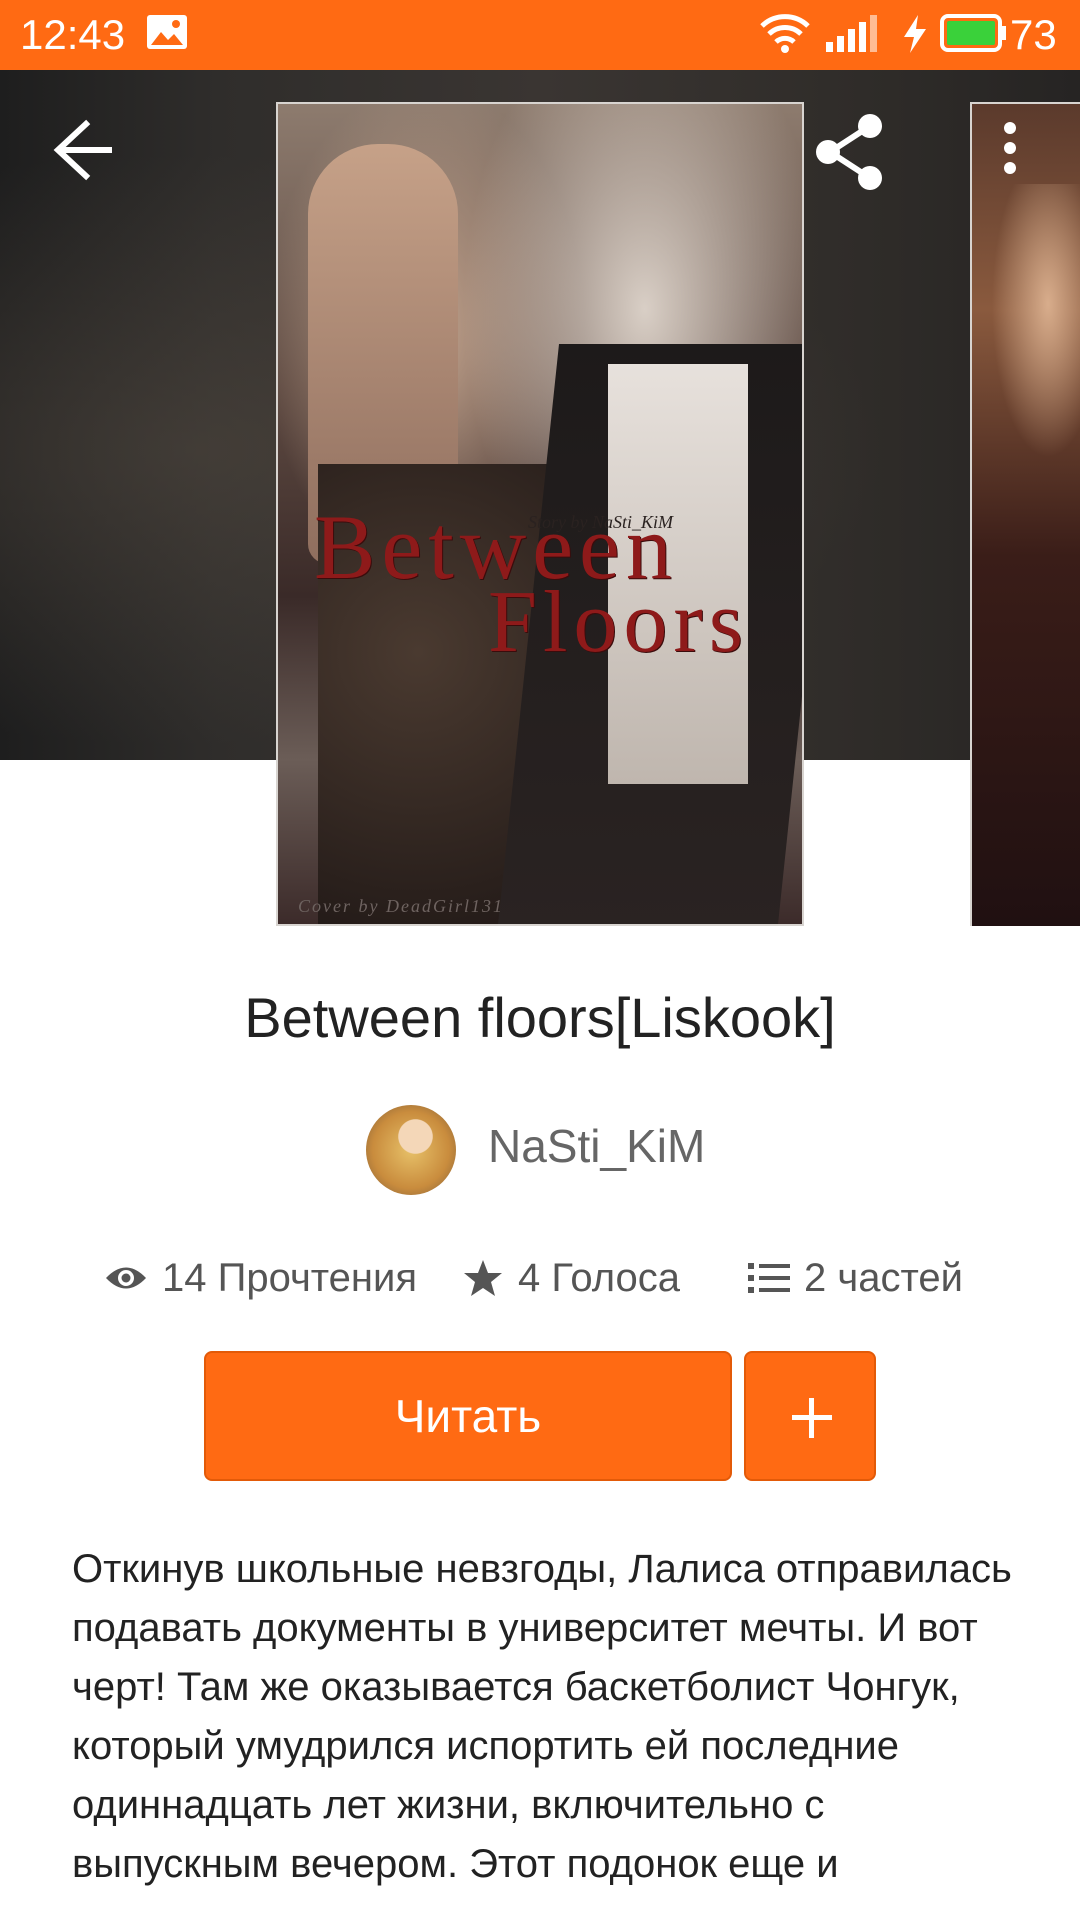 The height and width of the screenshot is (1920, 1080). Describe the element at coordinates (915, 36) in the screenshot. I see `charging-bolt-icon` at that location.